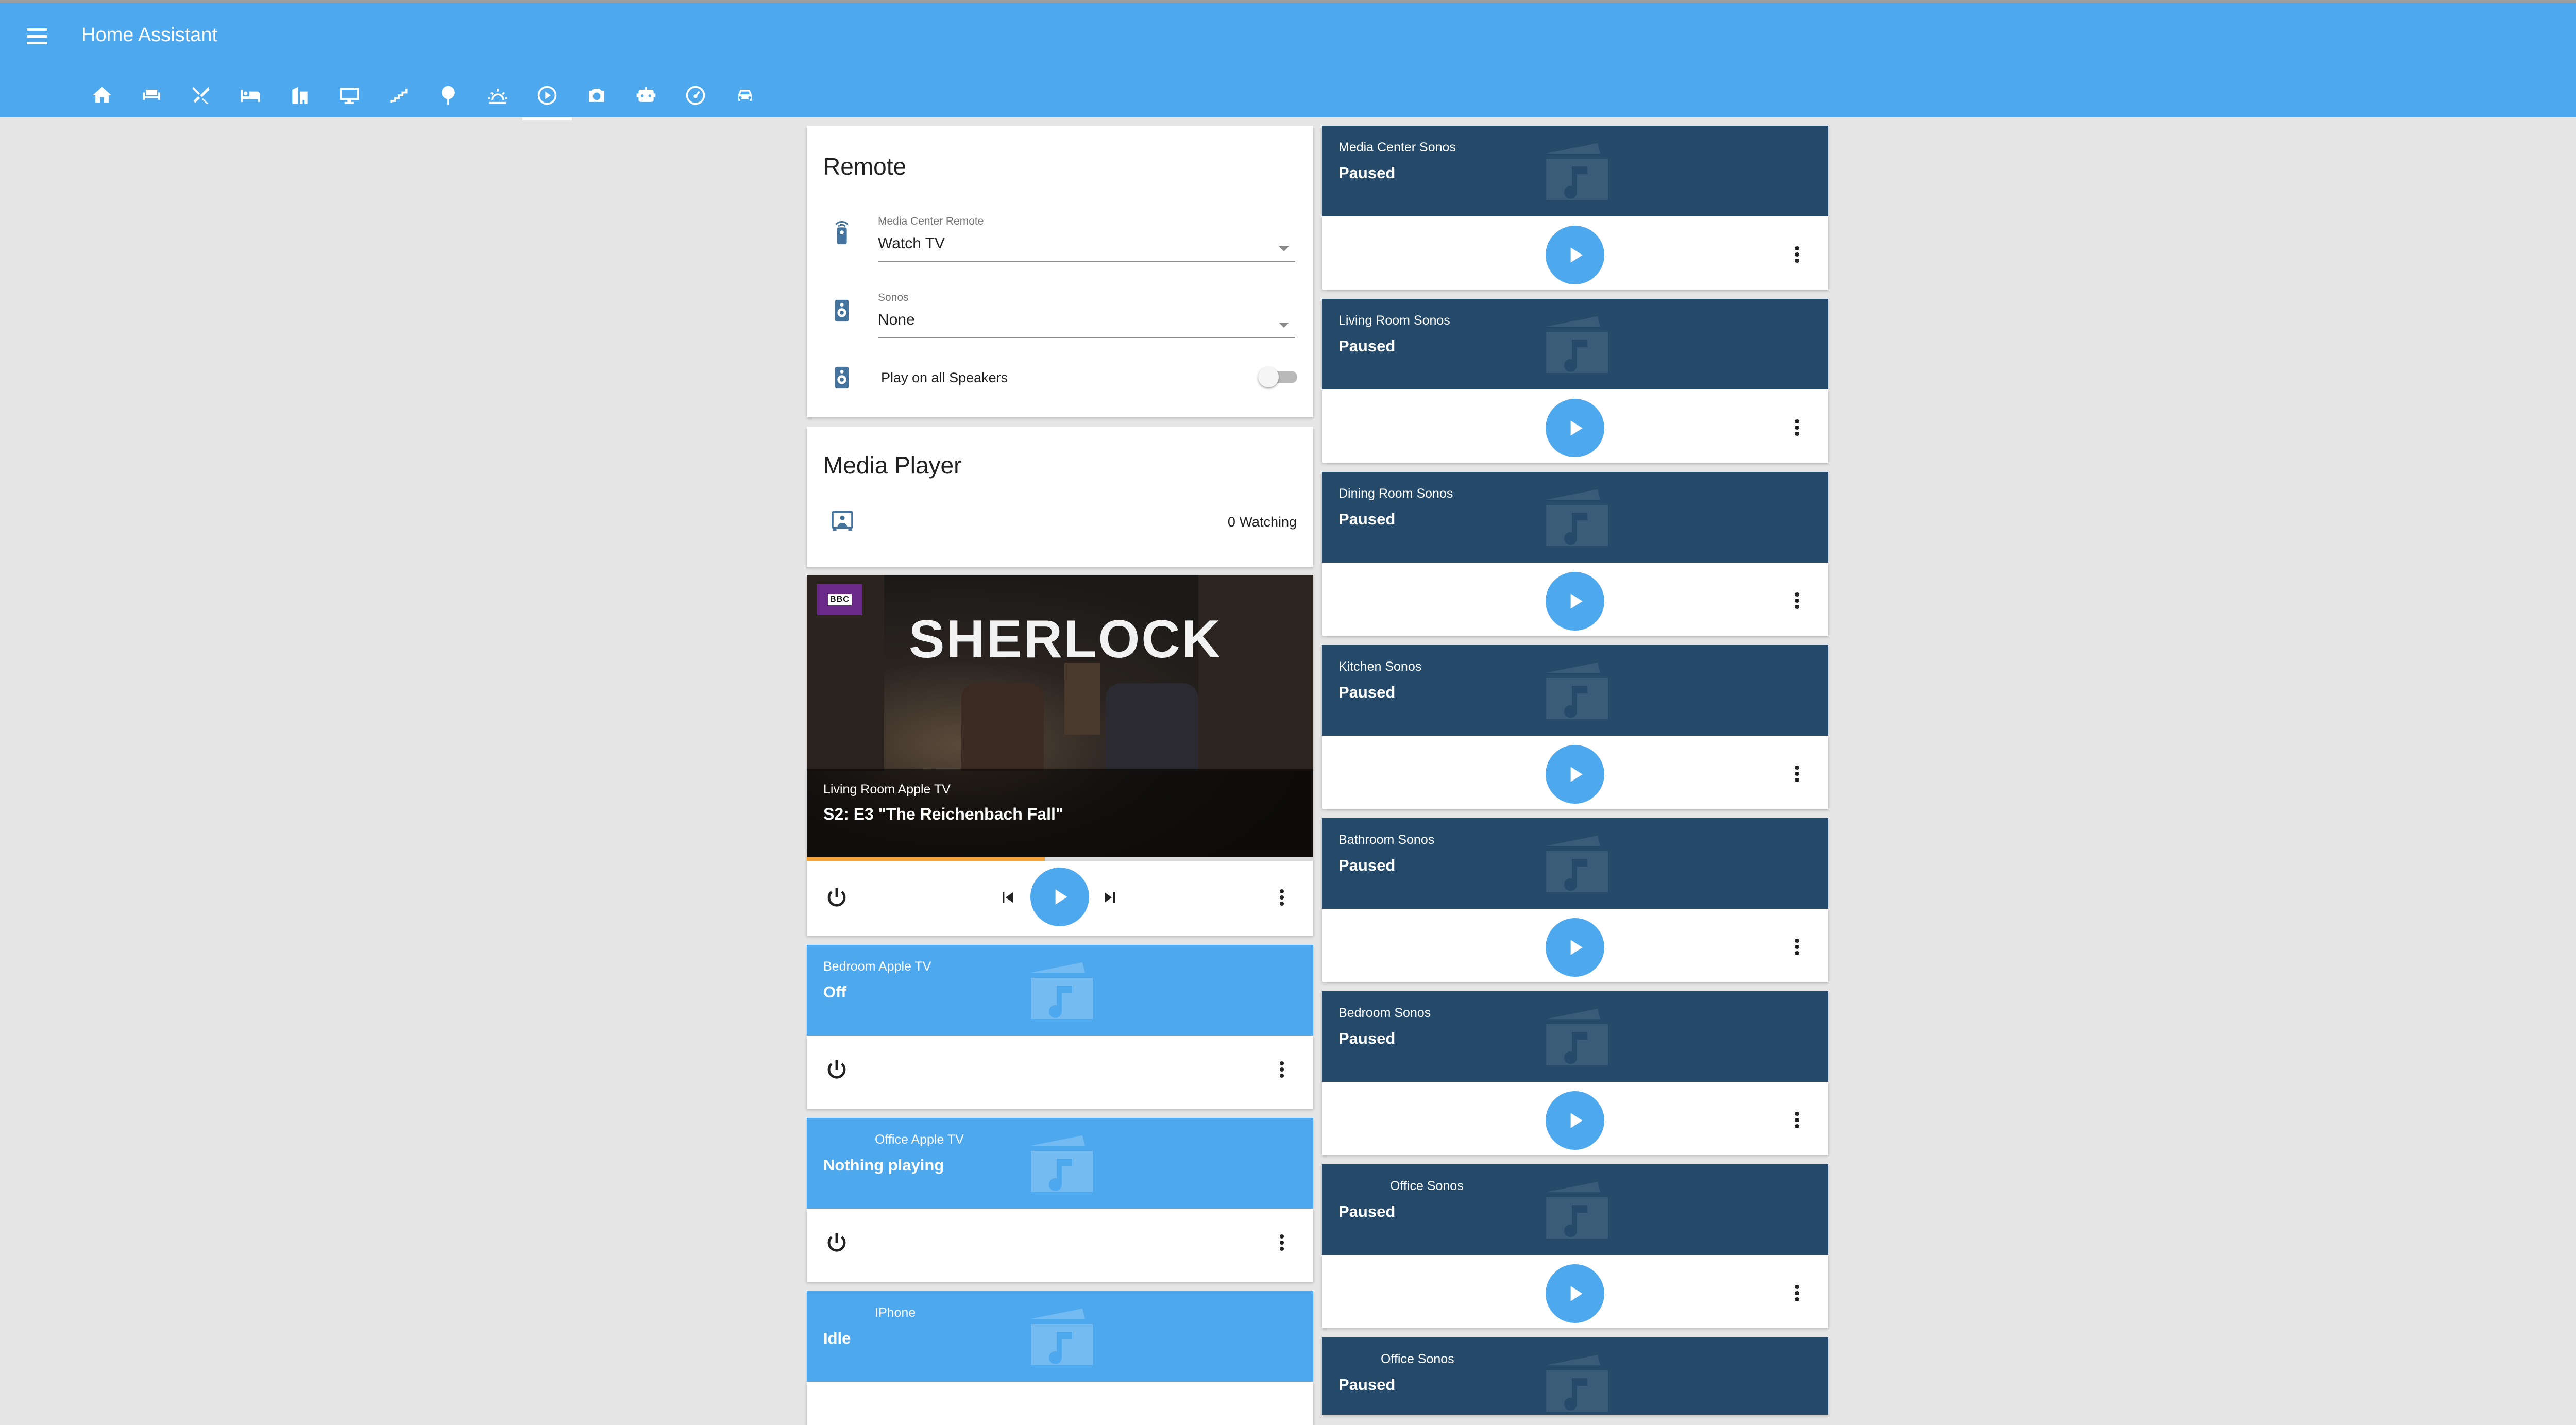 The height and width of the screenshot is (1425, 2576). Describe the element at coordinates (883, 1165) in the screenshot. I see `player-state: Nothing playing` at that location.